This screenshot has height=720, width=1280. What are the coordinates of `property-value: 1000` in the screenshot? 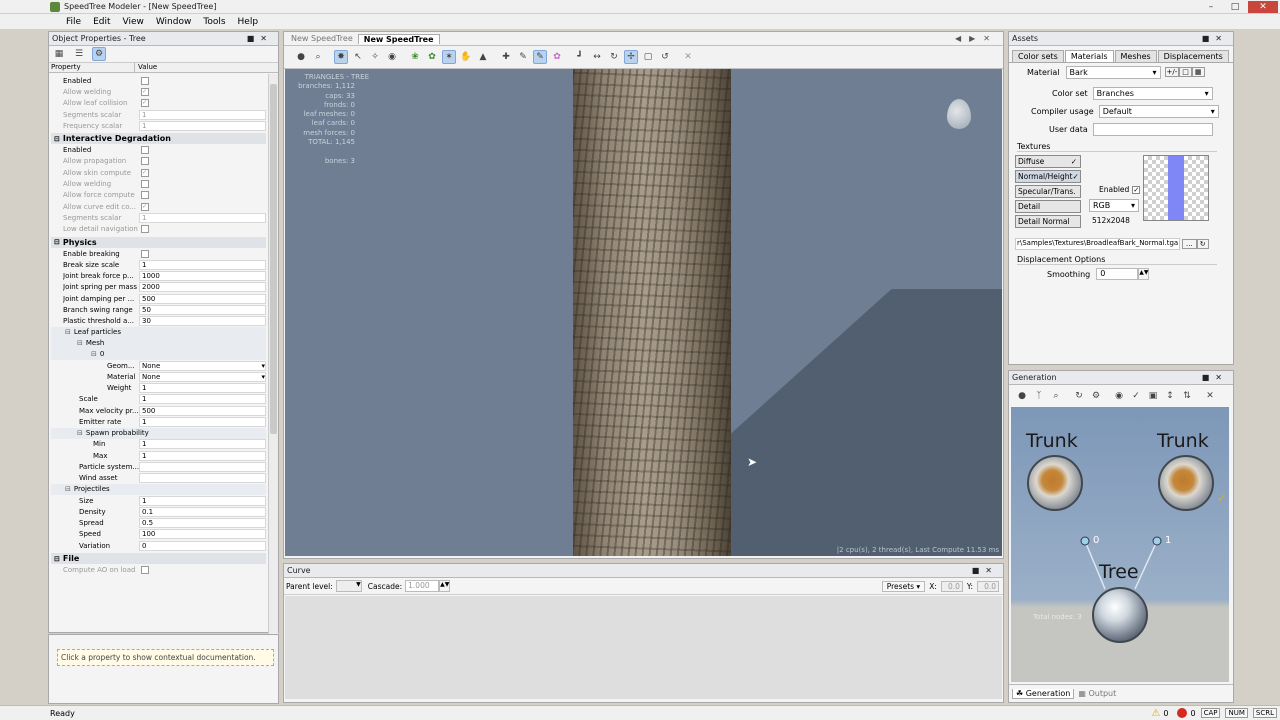 It's located at (202, 276).